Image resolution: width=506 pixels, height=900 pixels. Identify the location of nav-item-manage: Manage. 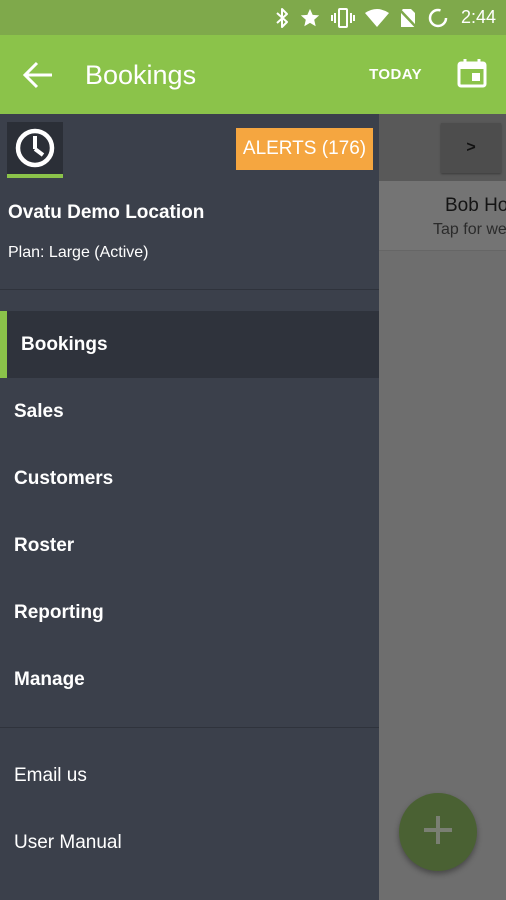
(189, 679).